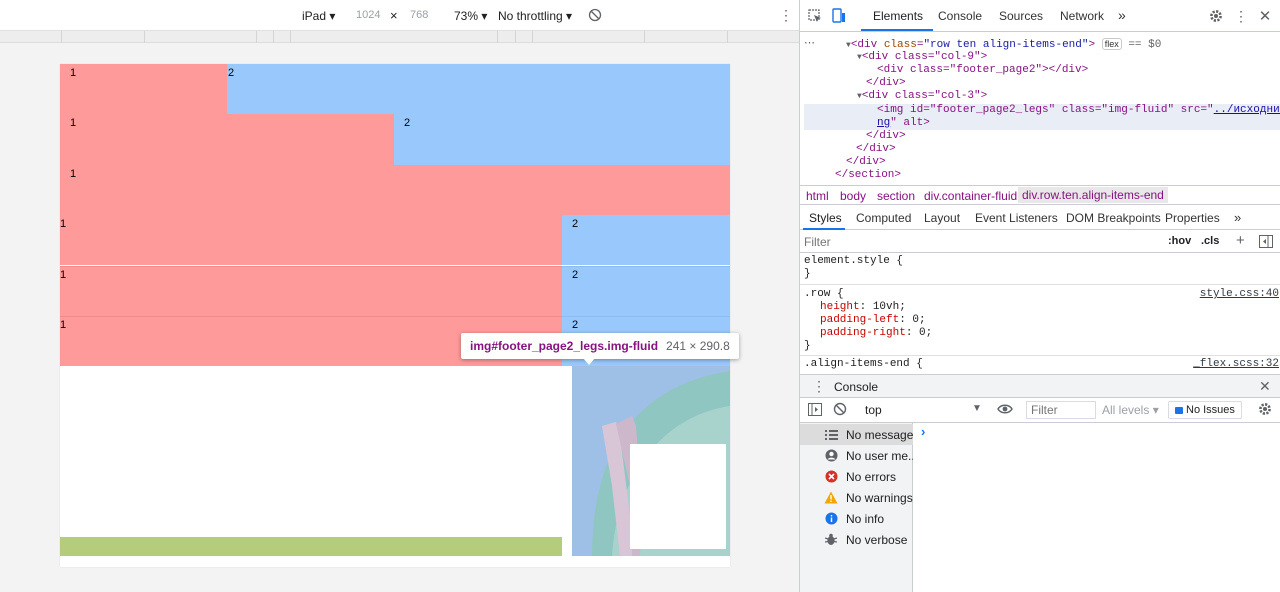 The width and height of the screenshot is (1280, 592). What do you see at coordinates (1236, 364) in the screenshot?
I see `align-rule-source-link: _flex.scss:32` at bounding box center [1236, 364].